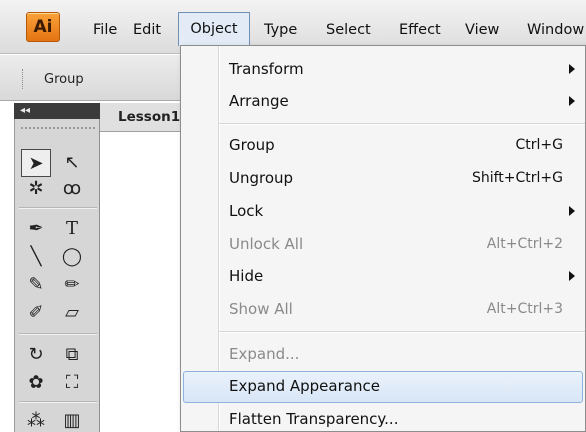 This screenshot has height=432, width=586. Describe the element at coordinates (524, 309) in the screenshot. I see `menu-item-shortcut: Alt+Ctrl+3` at that location.